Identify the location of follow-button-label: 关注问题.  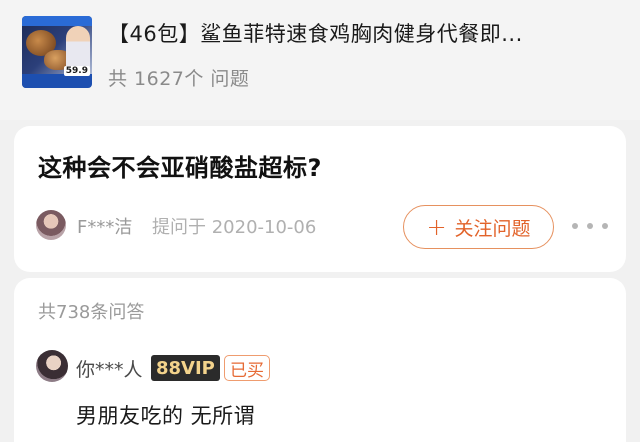
(492, 228).